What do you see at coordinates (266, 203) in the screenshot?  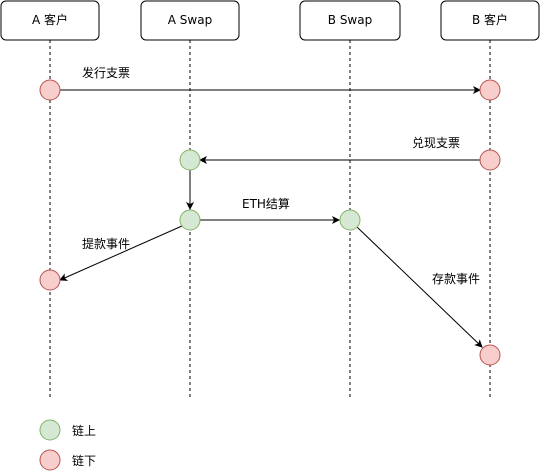 I see `label-eth-settle: ETH结算` at bounding box center [266, 203].